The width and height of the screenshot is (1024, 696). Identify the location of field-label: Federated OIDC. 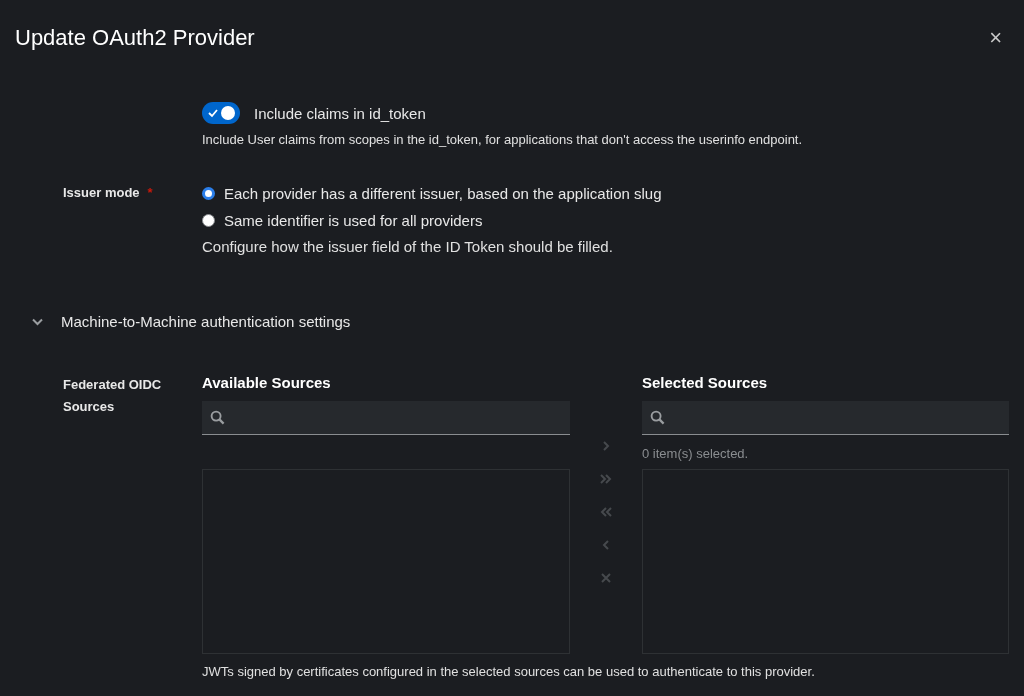
(113, 385).